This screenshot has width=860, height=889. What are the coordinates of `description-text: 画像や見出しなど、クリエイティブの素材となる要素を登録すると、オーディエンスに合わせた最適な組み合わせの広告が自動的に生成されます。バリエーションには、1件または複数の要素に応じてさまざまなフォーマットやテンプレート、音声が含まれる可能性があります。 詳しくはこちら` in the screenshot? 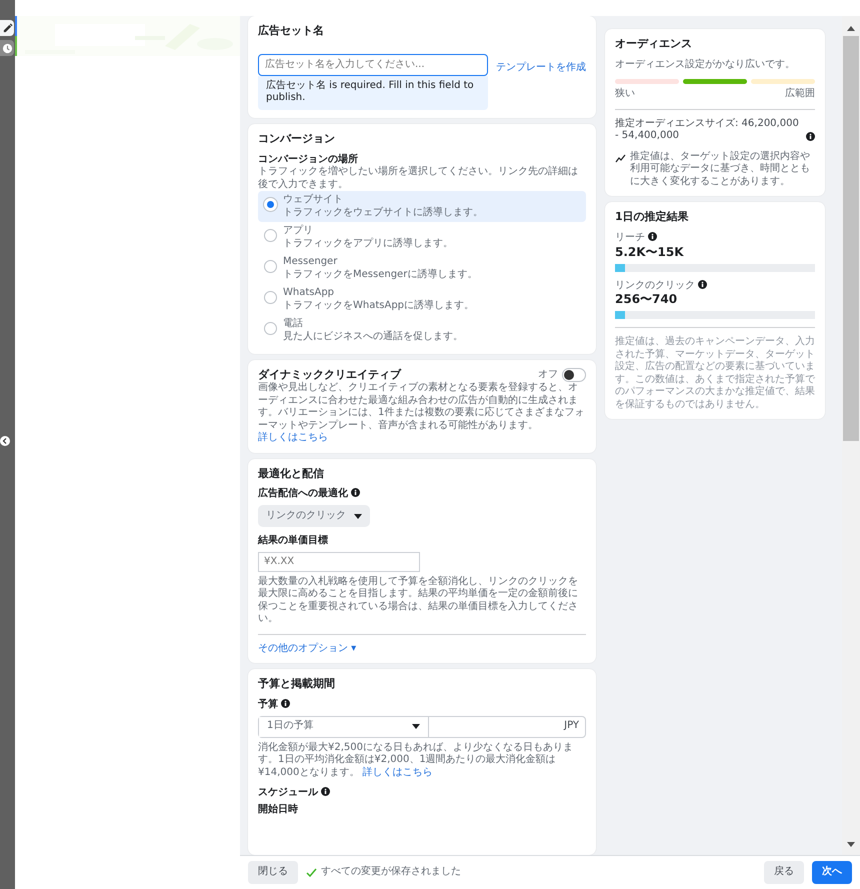 It's located at (422, 413).